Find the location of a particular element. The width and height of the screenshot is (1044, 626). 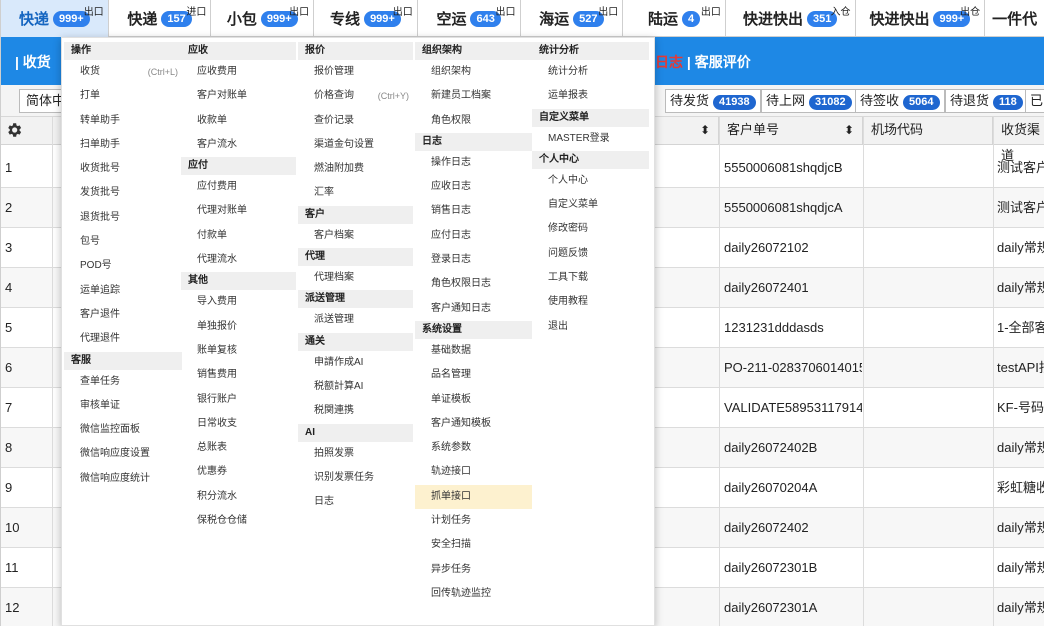

menu-item: 回传轨迹监控 is located at coordinates (473, 594).